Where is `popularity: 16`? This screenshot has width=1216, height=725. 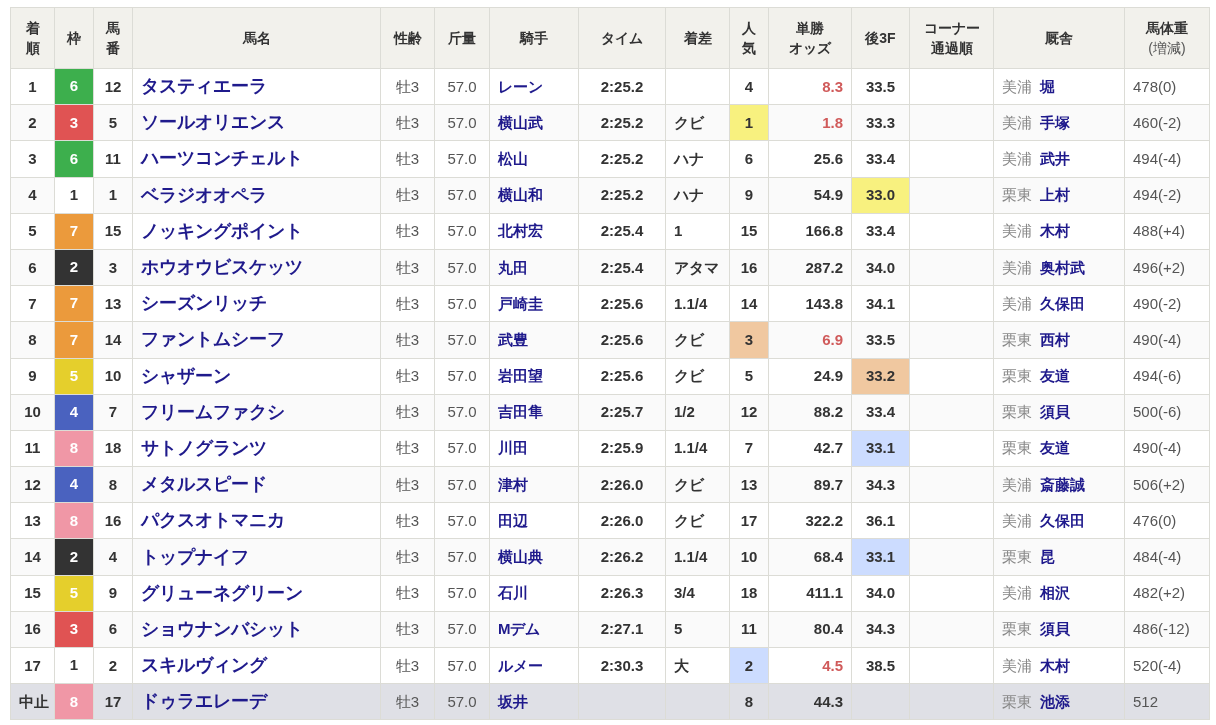 popularity: 16 is located at coordinates (749, 267).